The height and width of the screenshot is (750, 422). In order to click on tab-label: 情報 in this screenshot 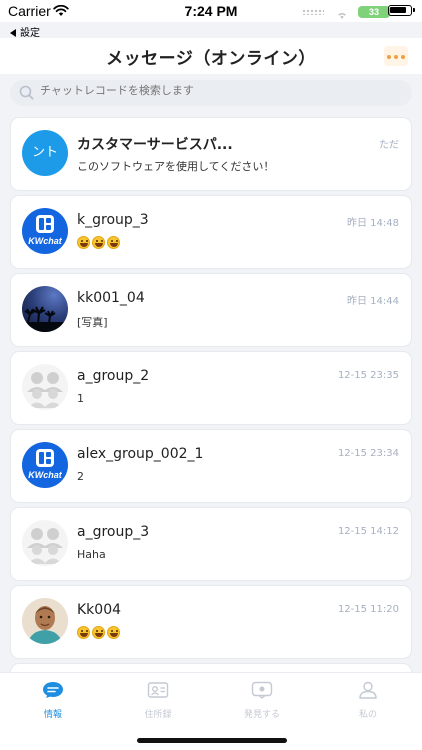, I will do `click(52, 715)`.